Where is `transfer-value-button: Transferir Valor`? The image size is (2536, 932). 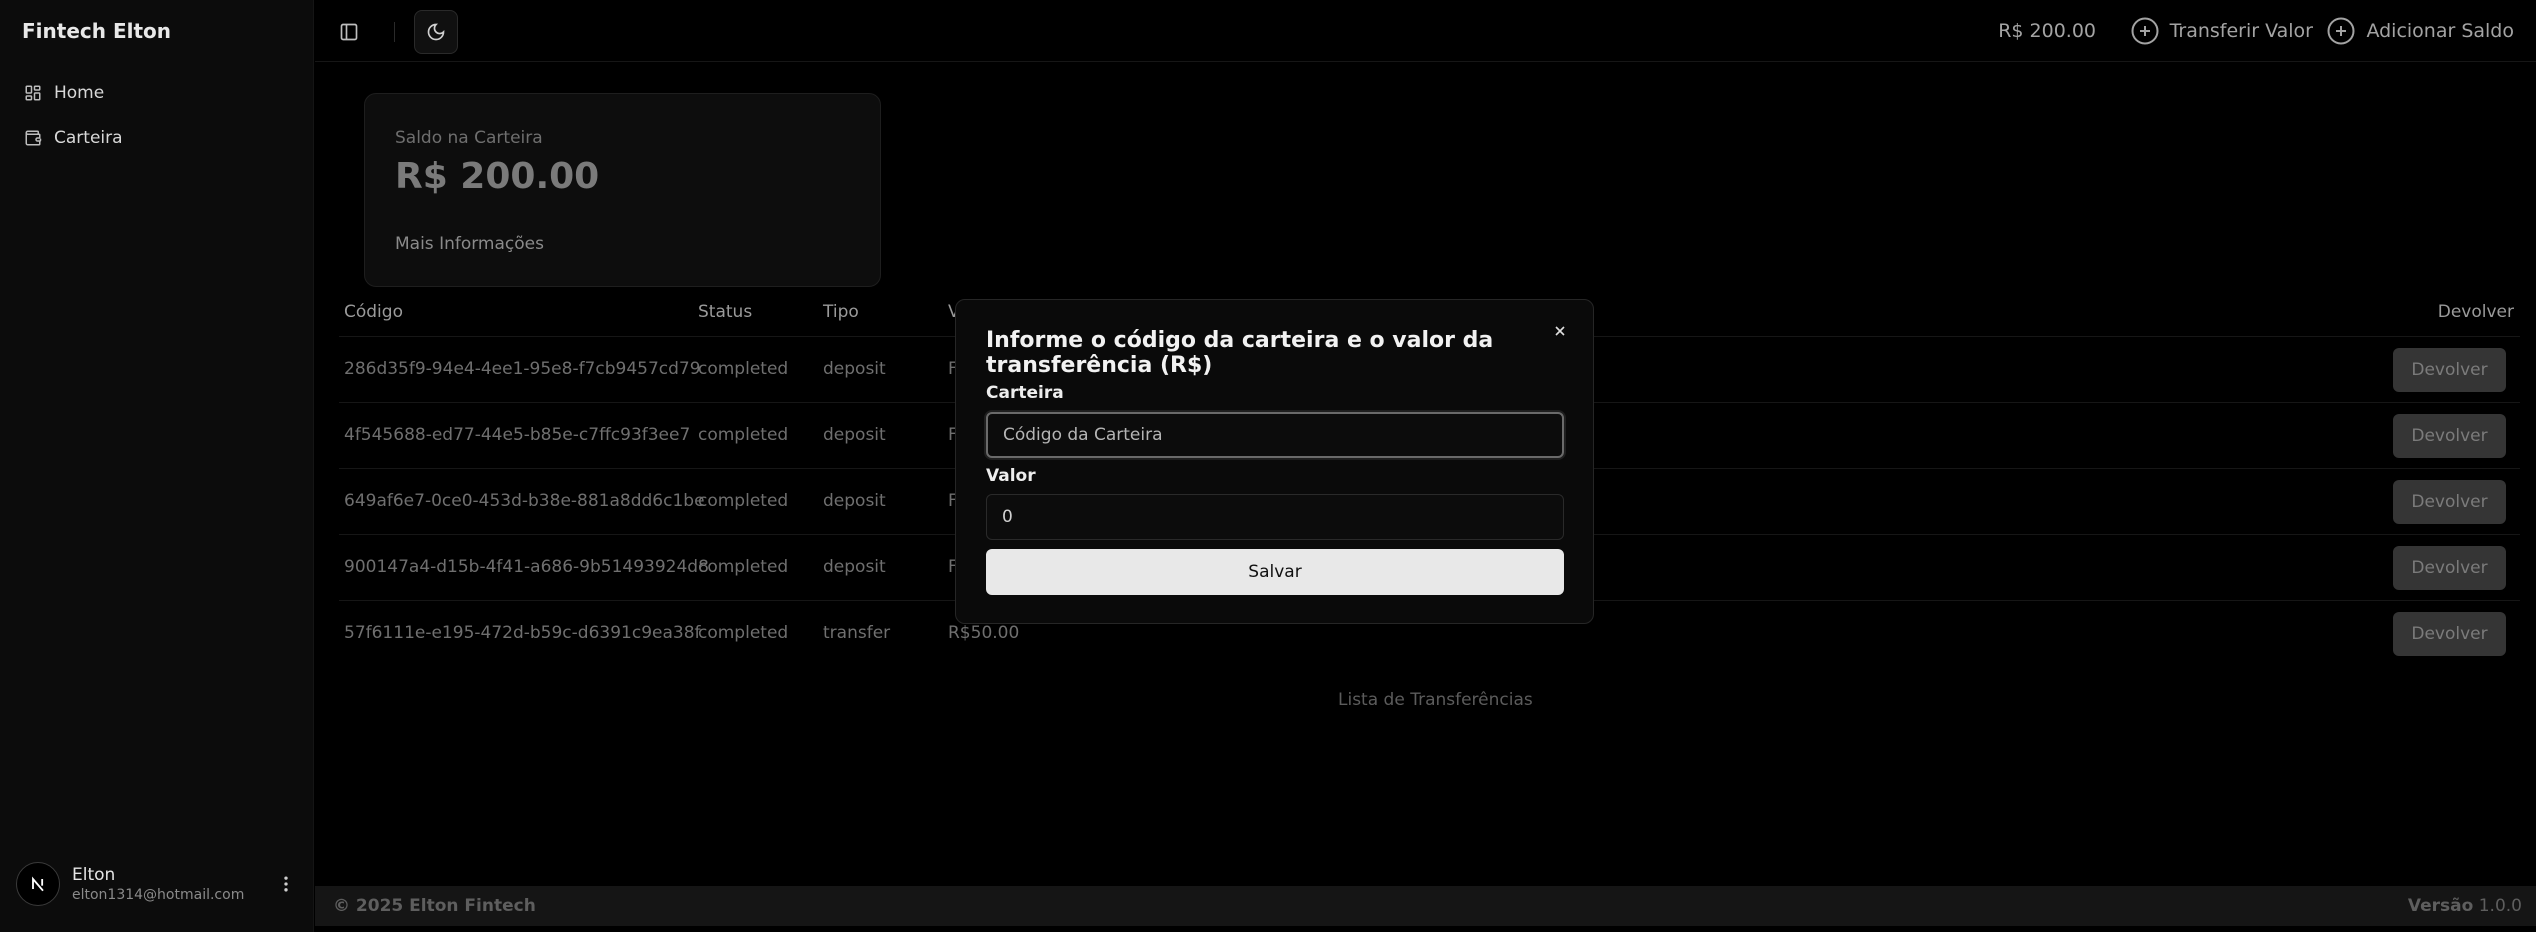
transfer-value-button: Transferir Valor is located at coordinates (2221, 31).